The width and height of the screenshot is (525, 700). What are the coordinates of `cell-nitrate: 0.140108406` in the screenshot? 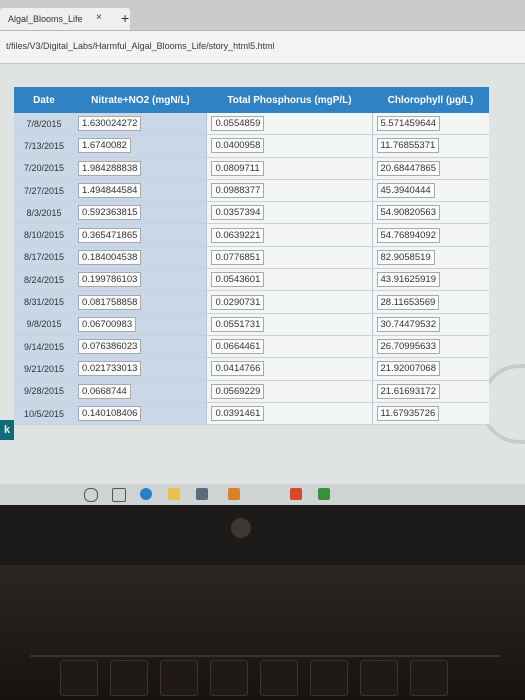 It's located at (140, 414).